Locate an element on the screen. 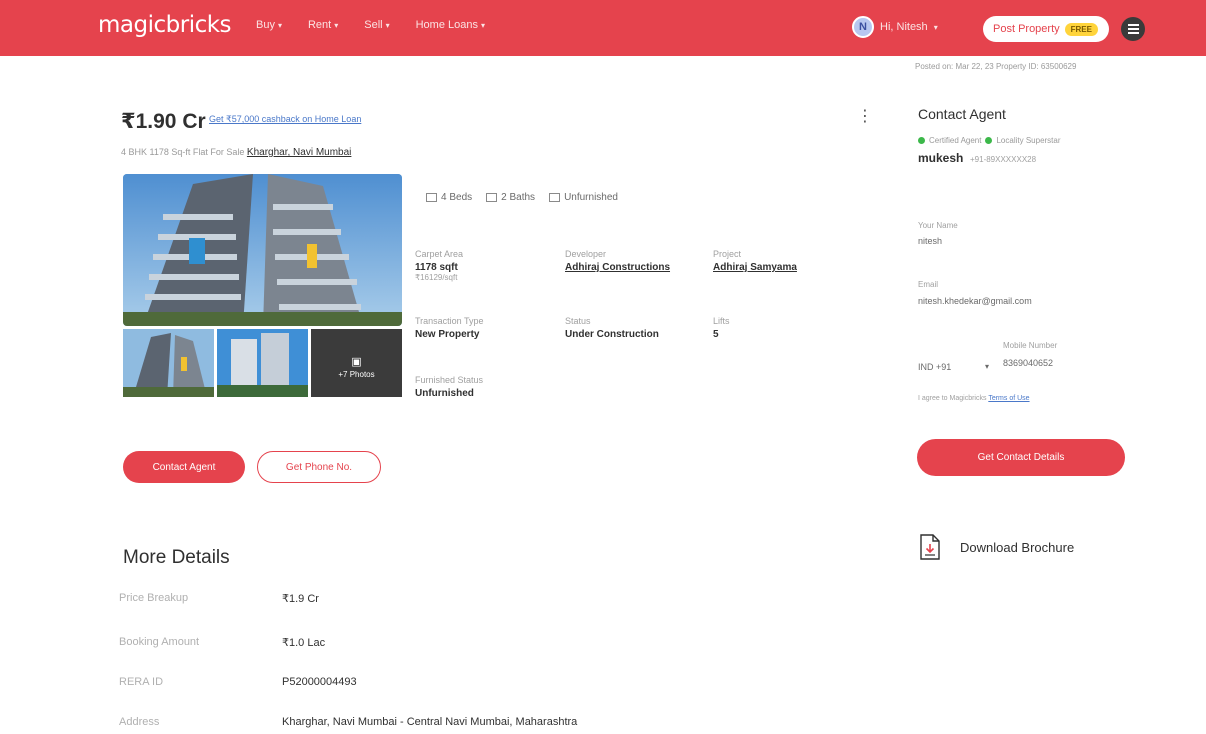 This screenshot has height=734, width=1206. nav-sell: Sell ▾ is located at coordinates (376, 25).